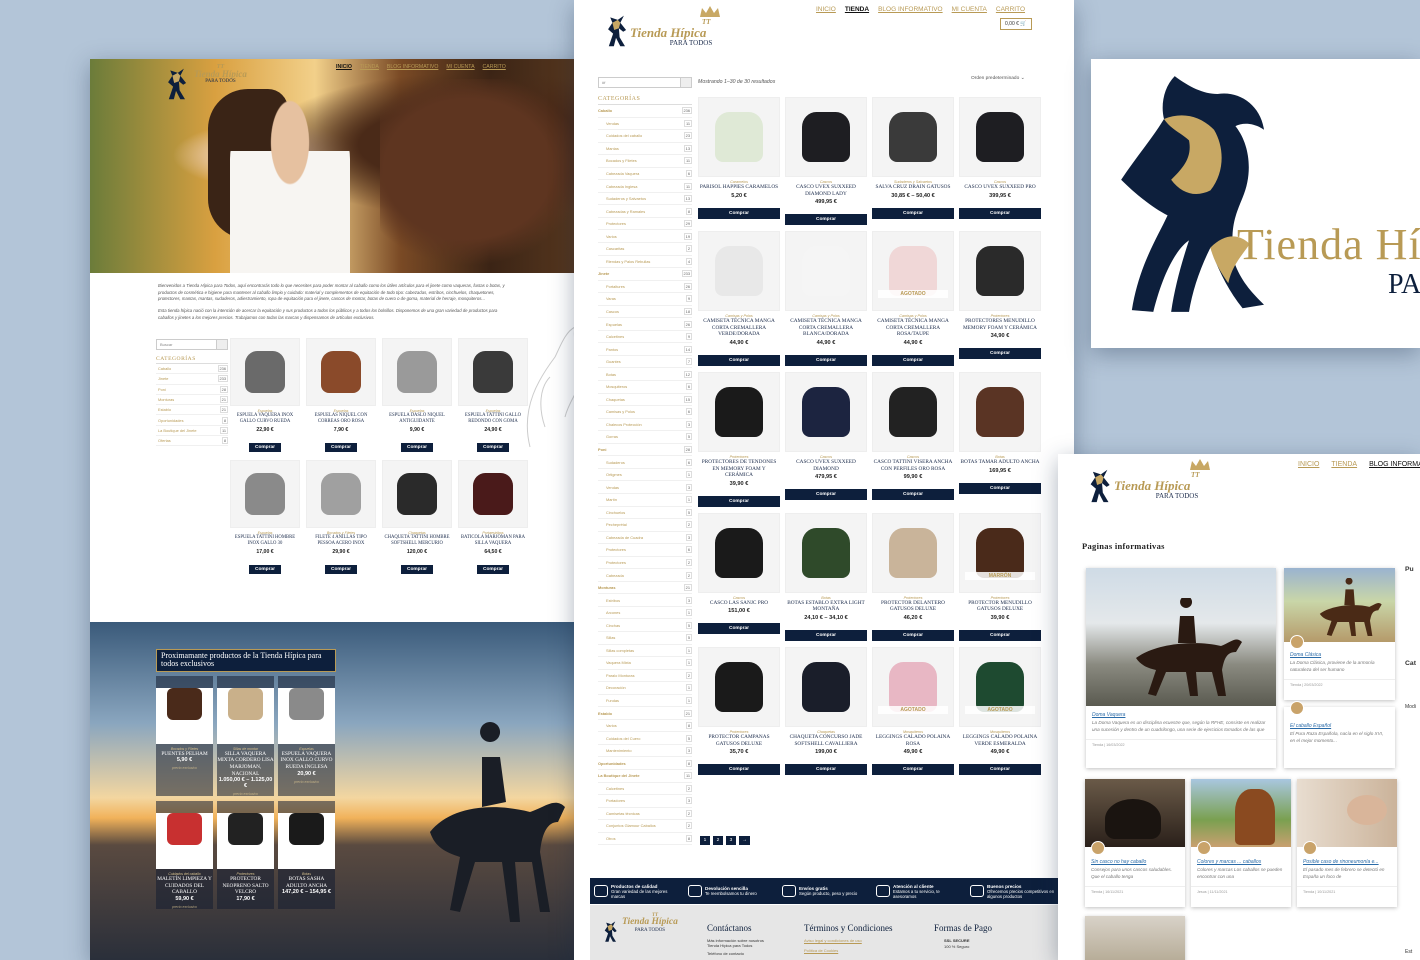 Image resolution: width=1420 pixels, height=960 pixels. Describe the element at coordinates (245, 886) in the screenshot. I see `exclusive-name: Protector neopreno salto velcro` at that location.